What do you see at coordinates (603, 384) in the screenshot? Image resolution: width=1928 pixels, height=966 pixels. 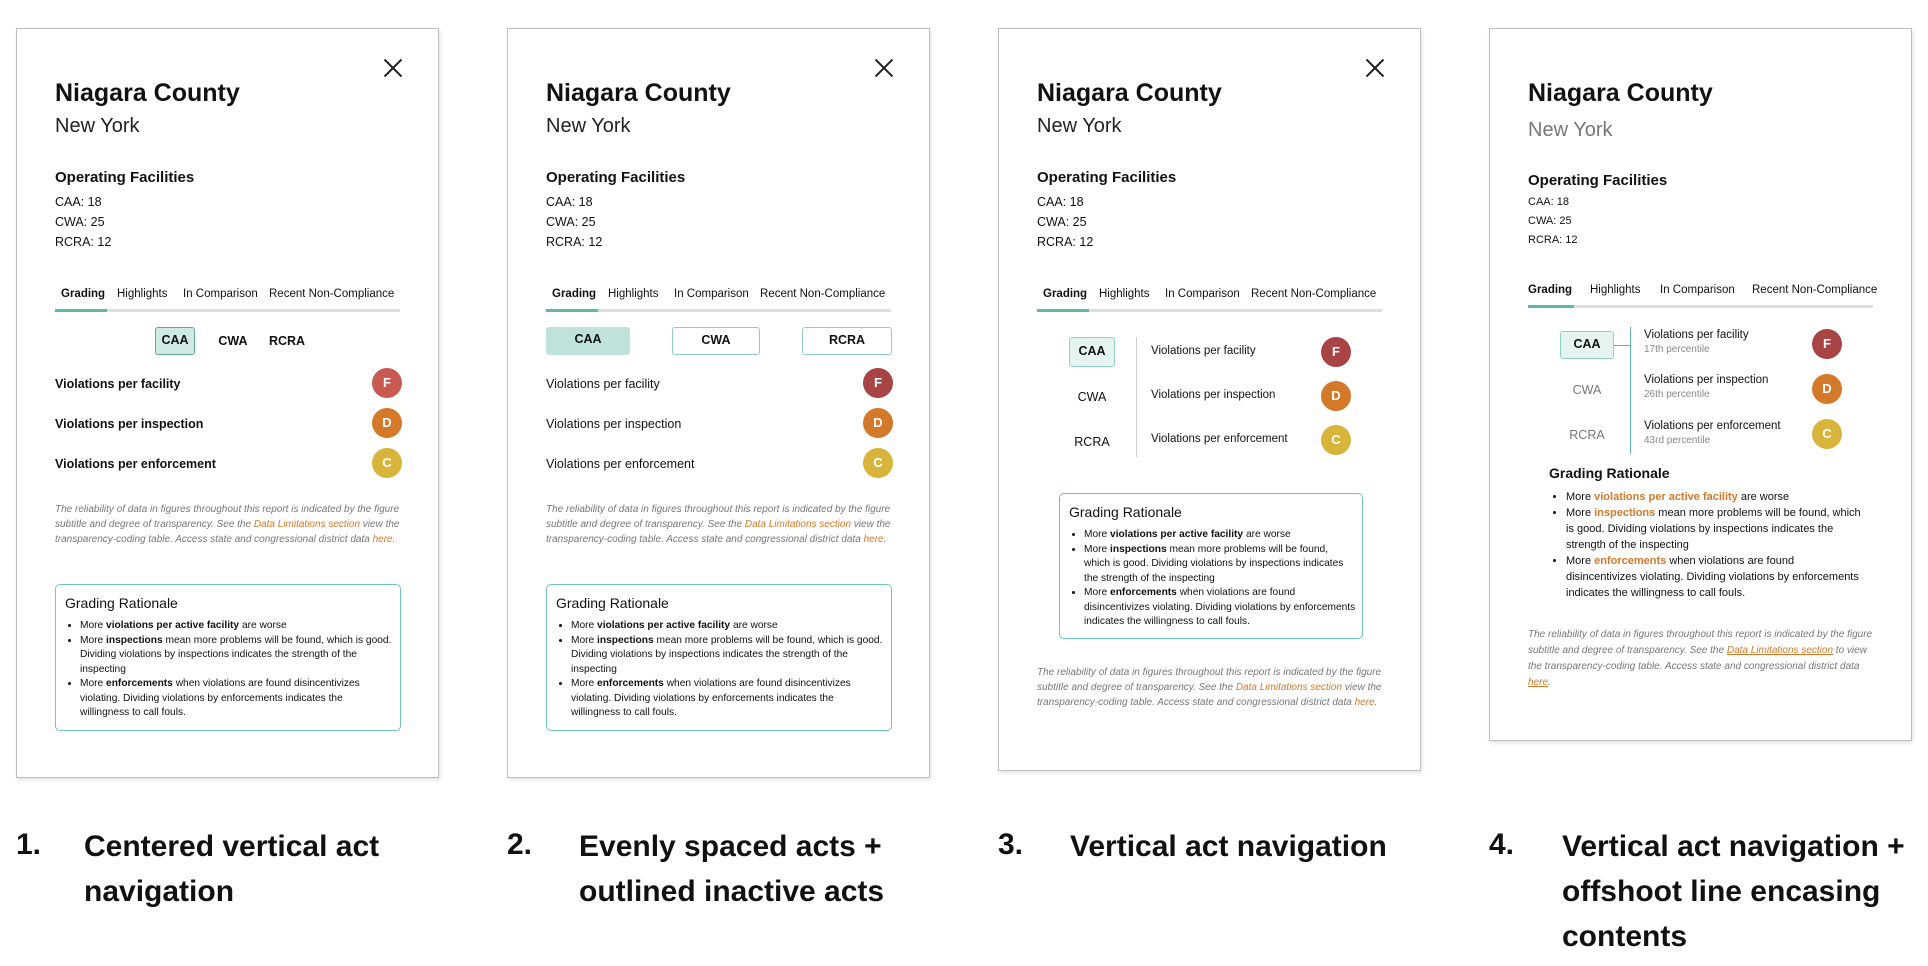 I see `metric-violations-per-facility: Violations per facility` at bounding box center [603, 384].